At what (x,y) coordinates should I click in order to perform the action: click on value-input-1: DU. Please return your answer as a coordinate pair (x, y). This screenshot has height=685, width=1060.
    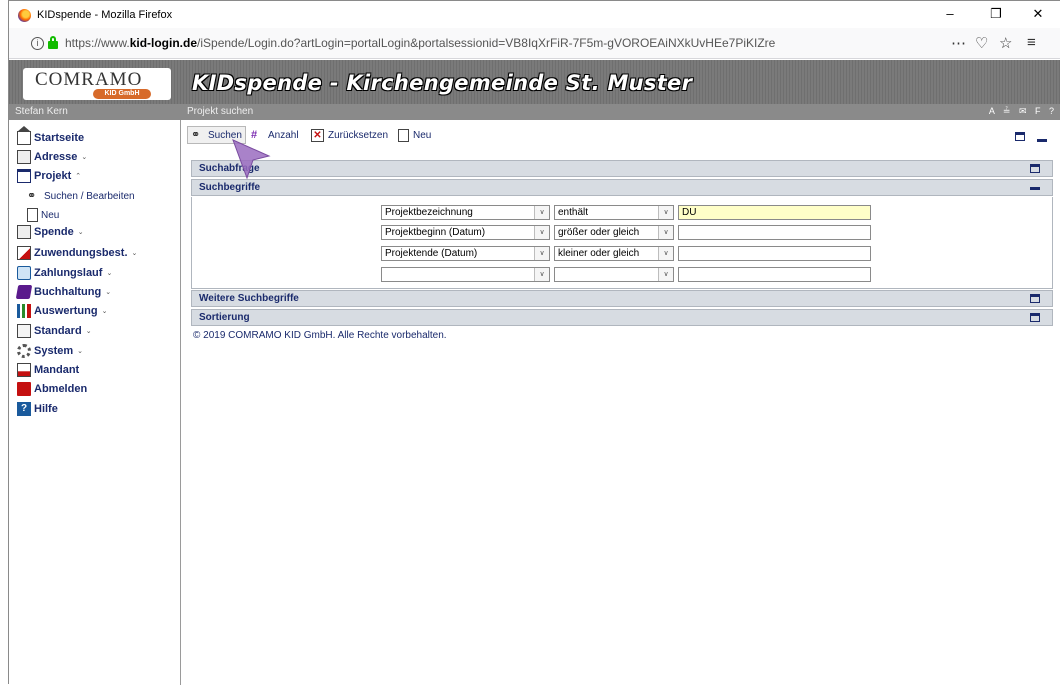
    Looking at the image, I should click on (774, 212).